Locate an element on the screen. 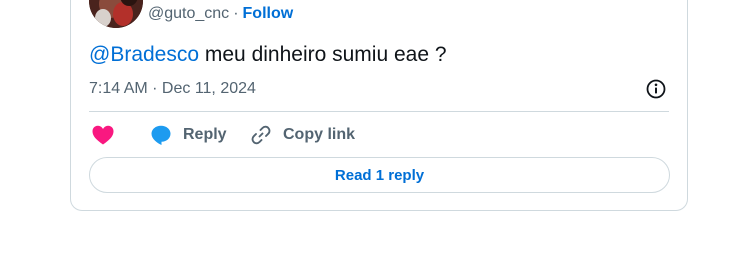  copy-link-button: Copy link is located at coordinates (302, 135).